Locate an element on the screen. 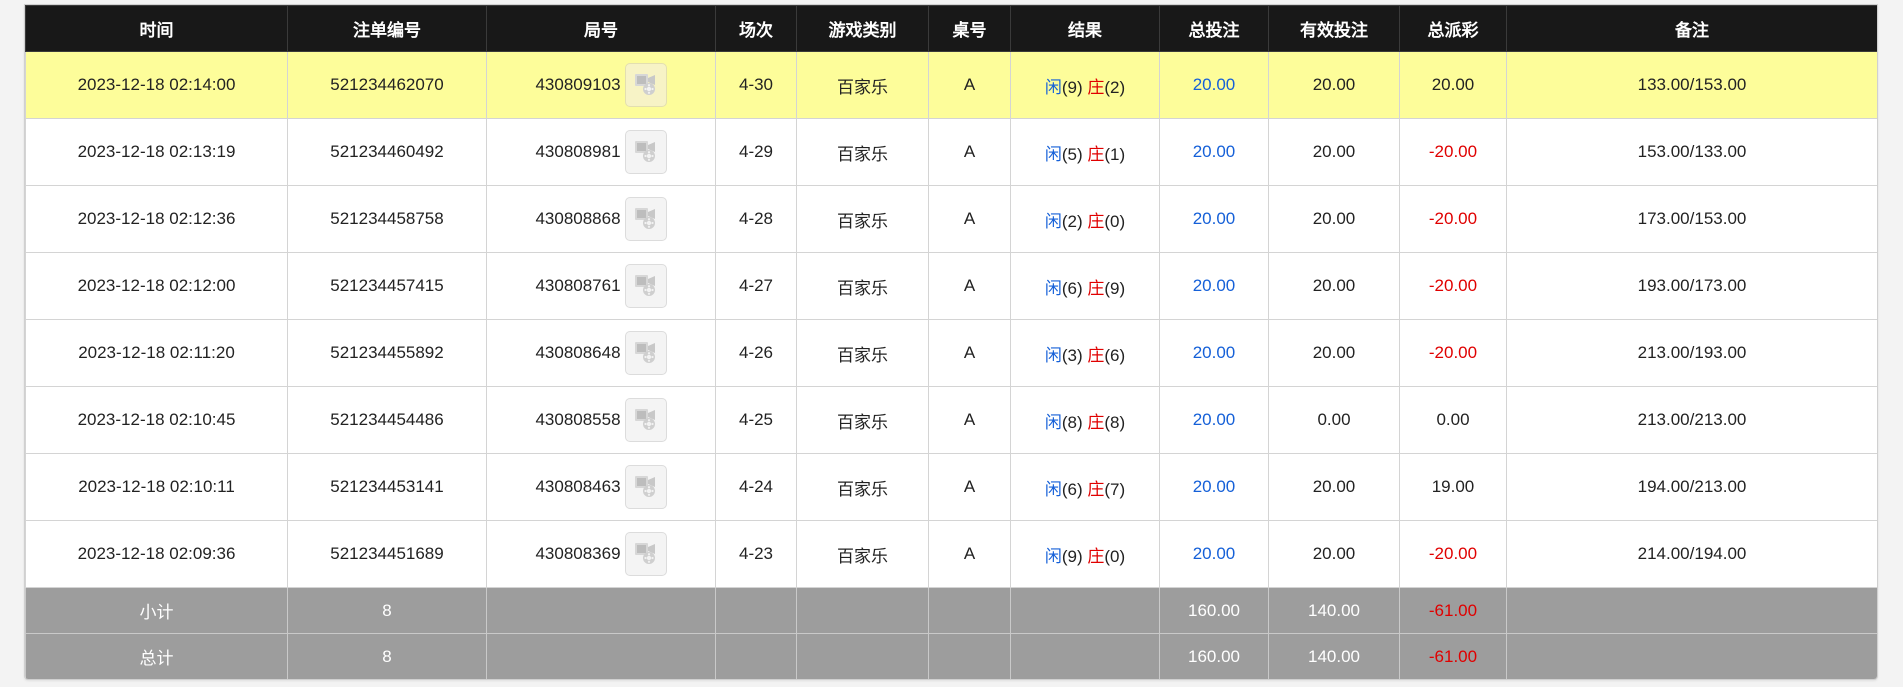 The height and width of the screenshot is (687, 1903). subtotal-valid-bet: 140.00 is located at coordinates (1334, 610).